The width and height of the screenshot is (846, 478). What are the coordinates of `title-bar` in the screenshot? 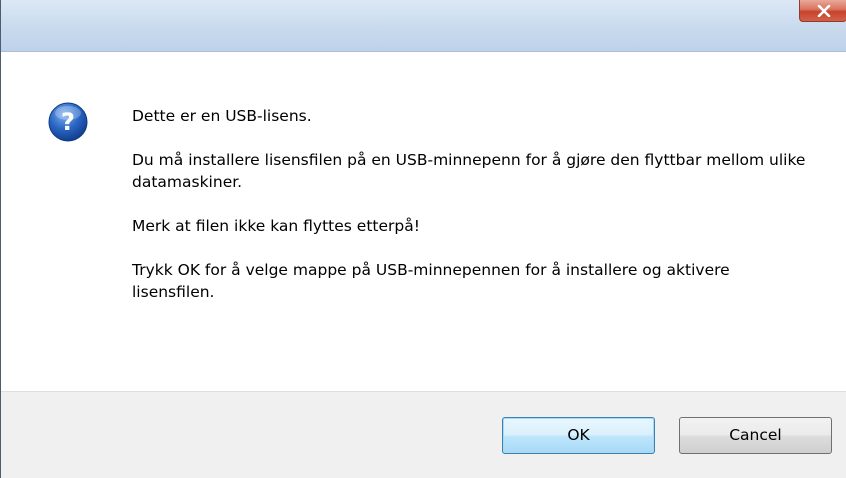 It's located at (423, 26).